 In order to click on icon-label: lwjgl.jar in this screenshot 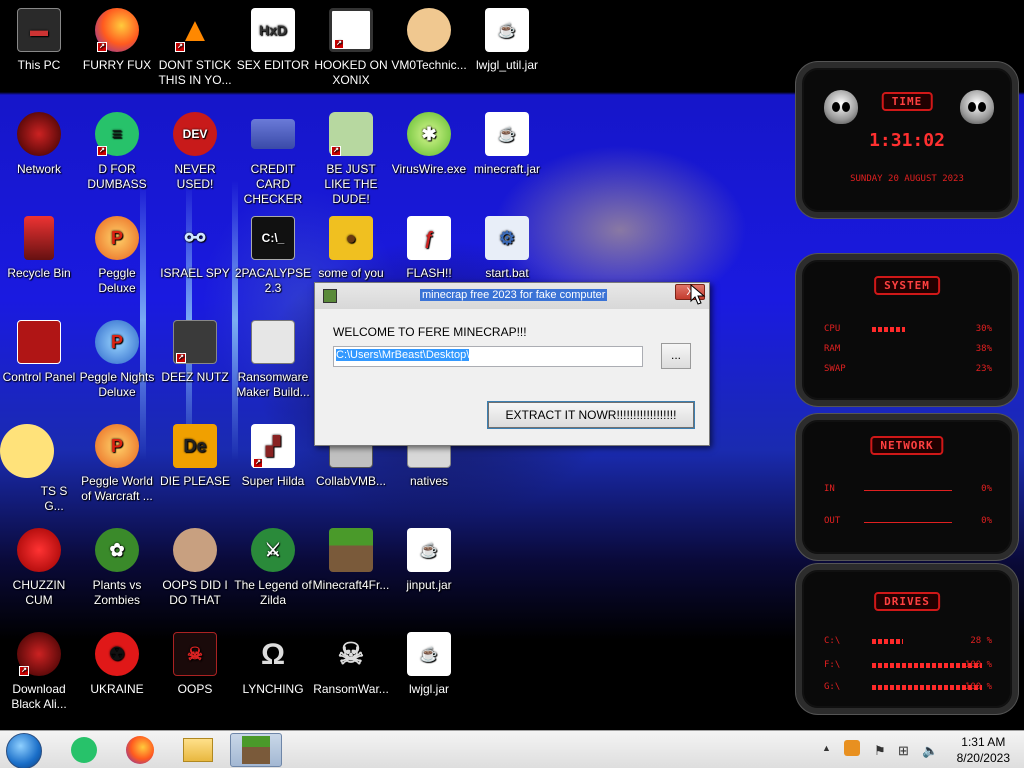, I will do `click(428, 689)`.